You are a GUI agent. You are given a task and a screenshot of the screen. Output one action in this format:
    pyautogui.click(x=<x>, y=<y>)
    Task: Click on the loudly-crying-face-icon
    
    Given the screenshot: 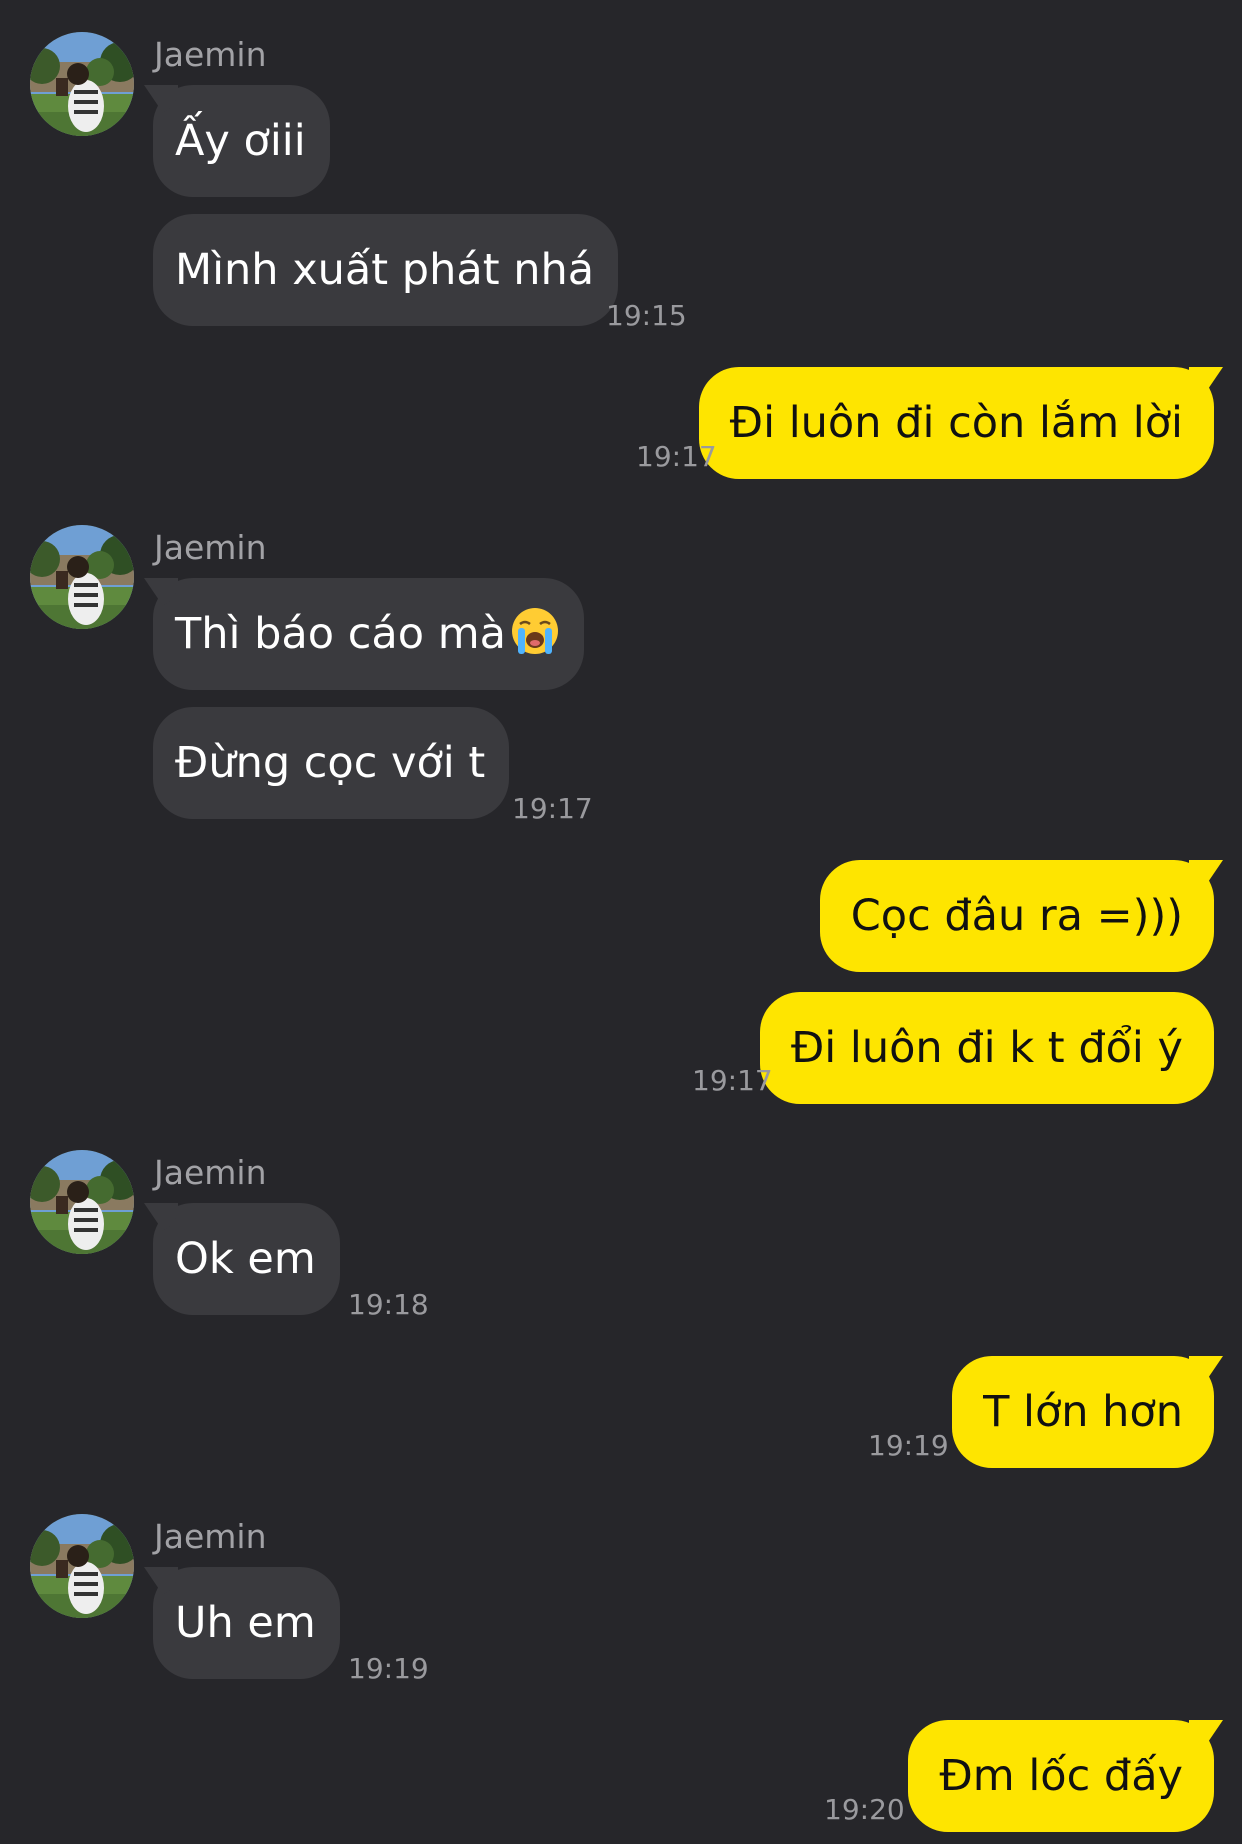 What is the action you would take?
    pyautogui.click(x=534, y=631)
    